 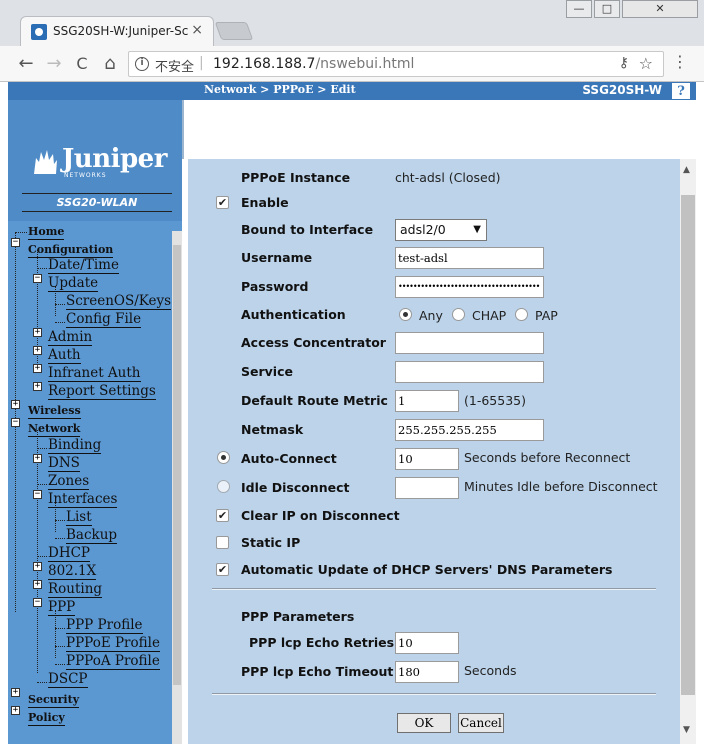 I want to click on enable-checkbox: ✔, so click(x=222, y=202).